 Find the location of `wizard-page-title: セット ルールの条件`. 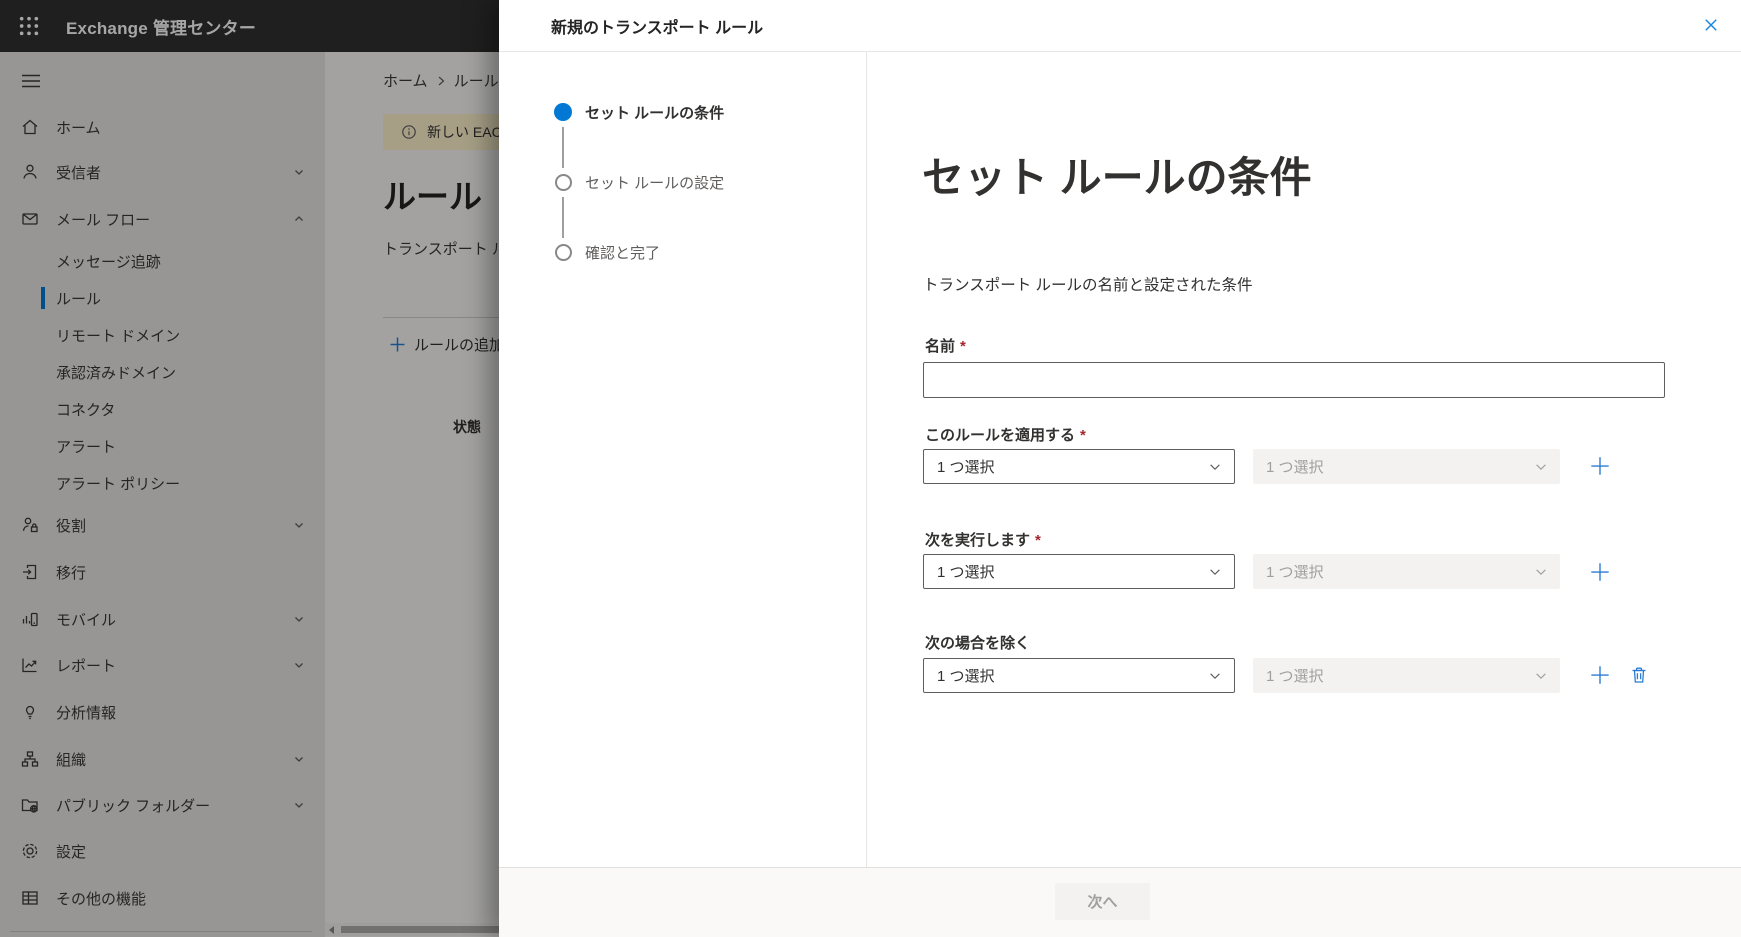

wizard-page-title: セット ルールの条件 is located at coordinates (1117, 177).